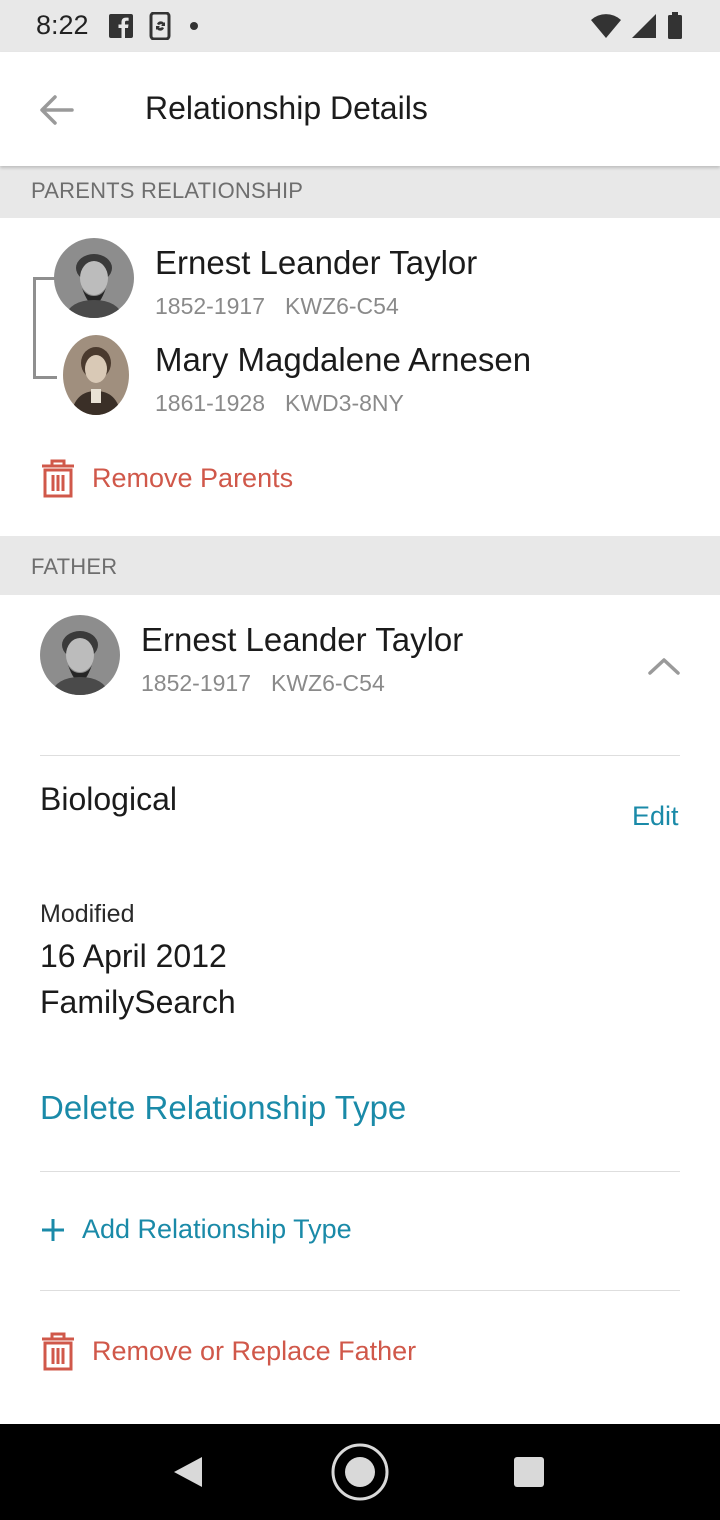  I want to click on remove-replace-father-button: Remove or Replace Father, so click(228, 1351).